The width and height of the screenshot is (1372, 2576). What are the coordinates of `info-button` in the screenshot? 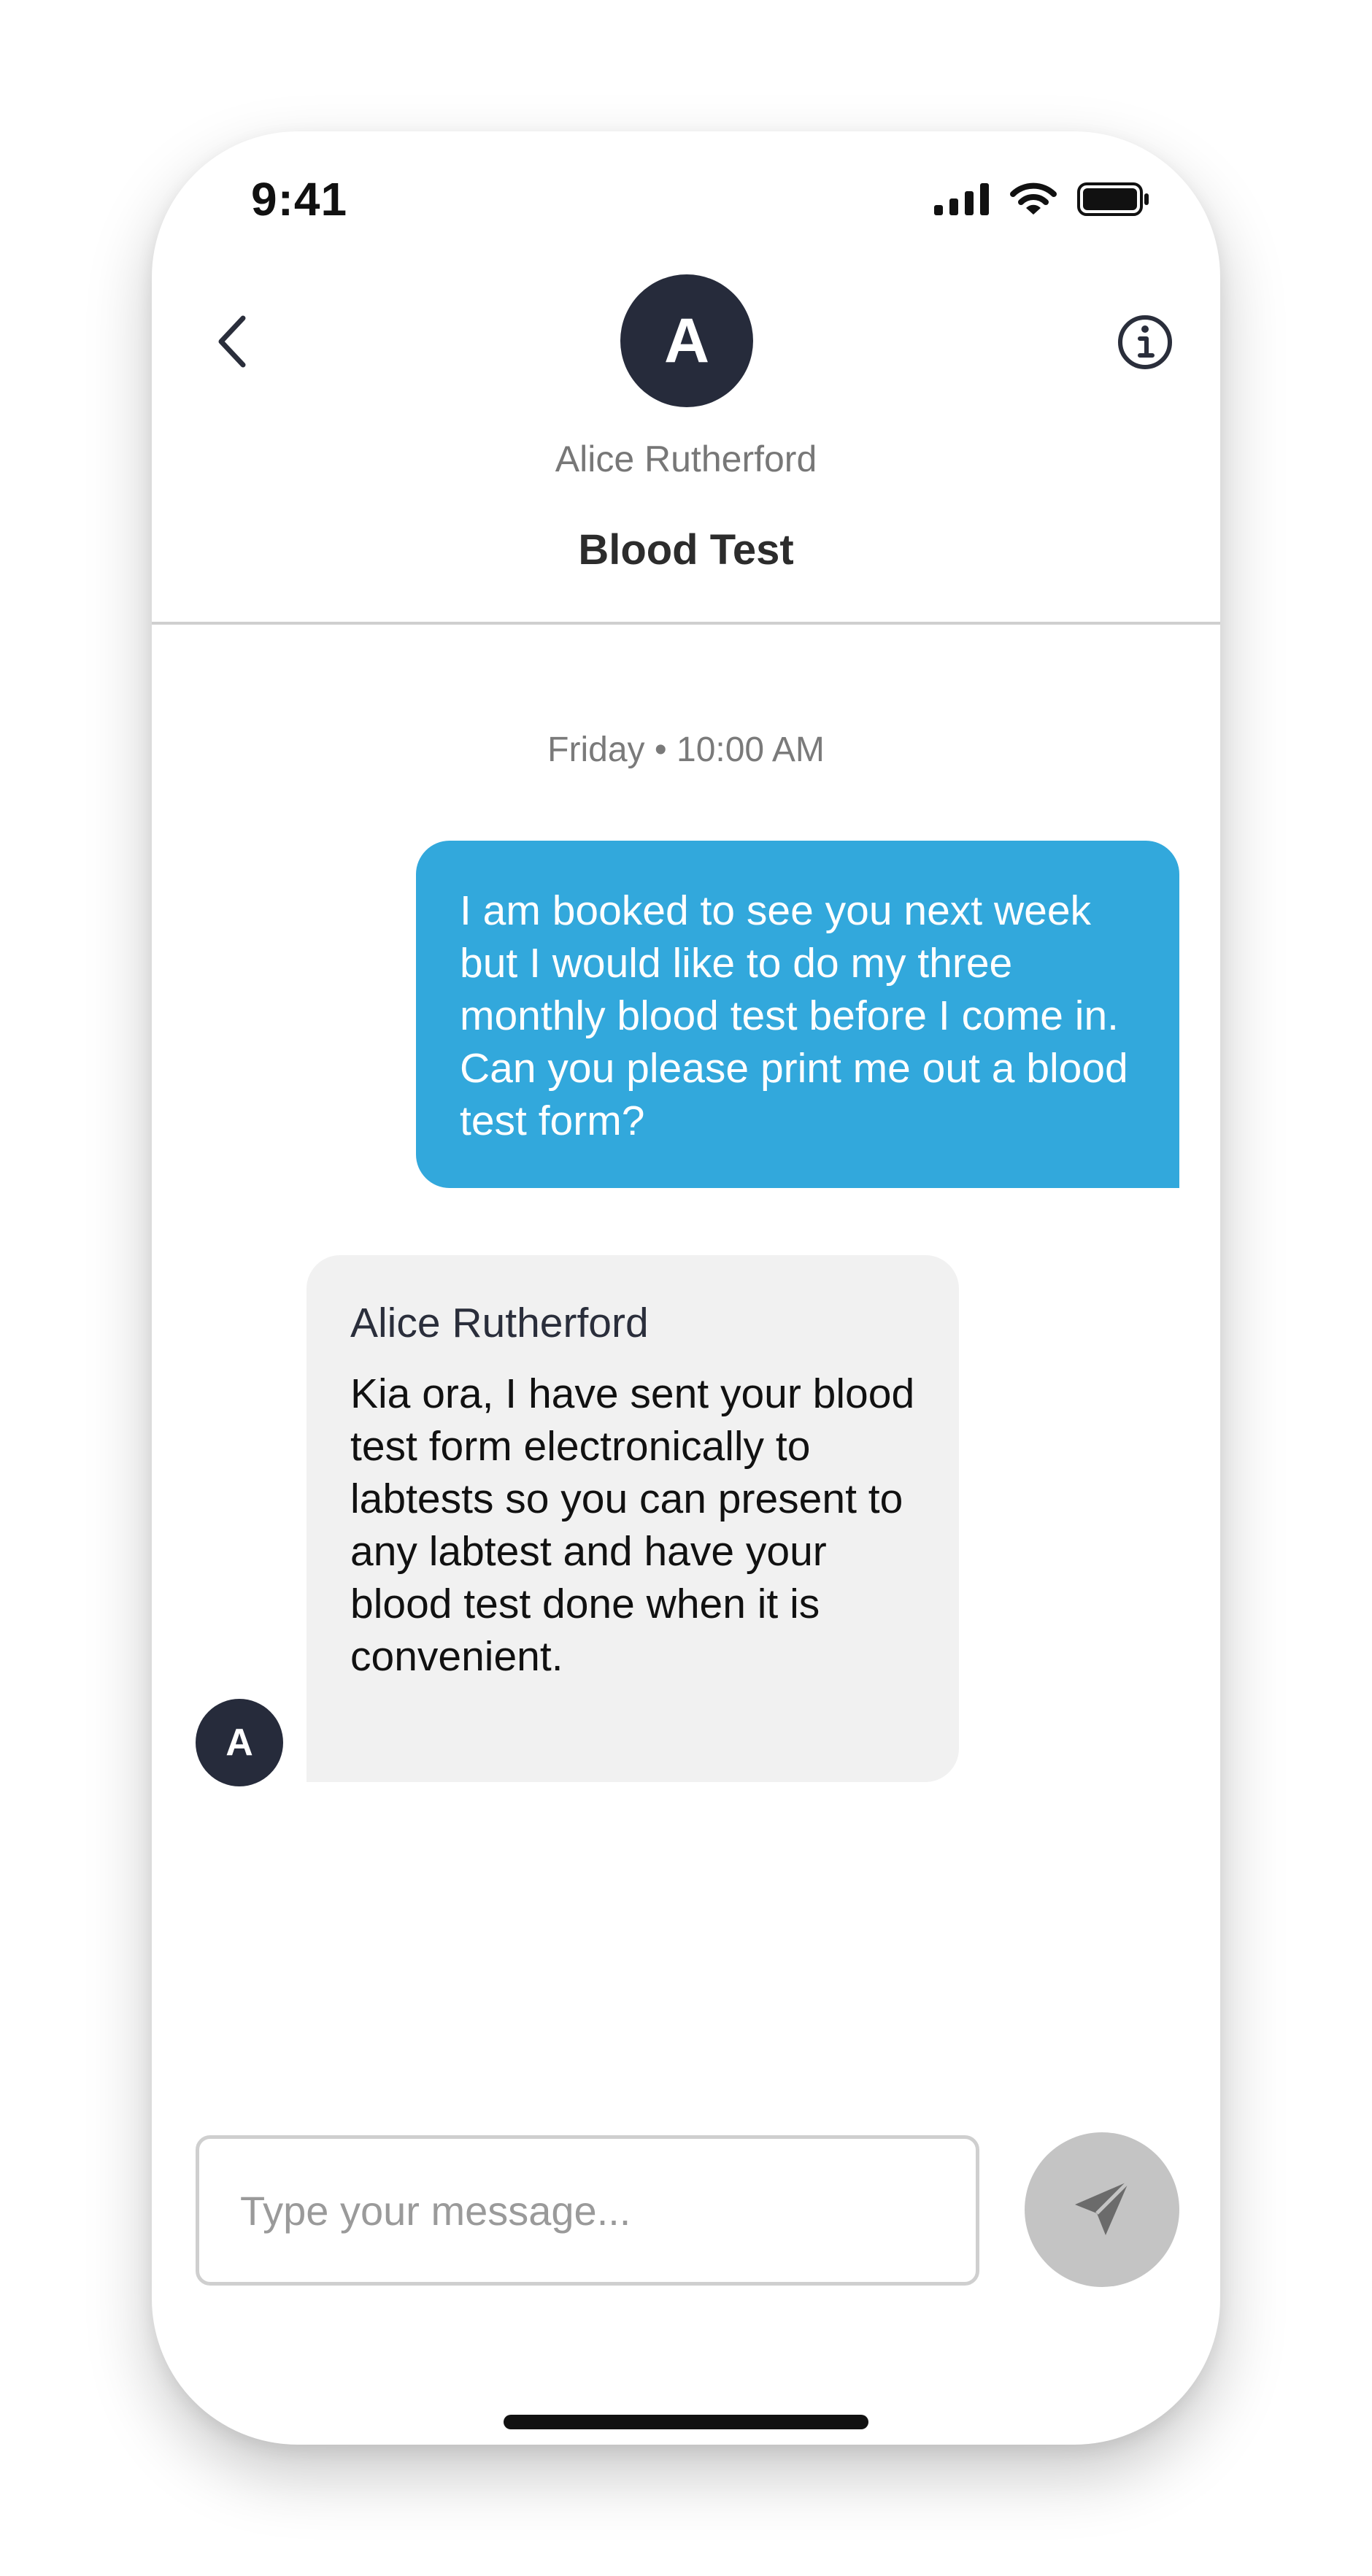 It's located at (1145, 344).